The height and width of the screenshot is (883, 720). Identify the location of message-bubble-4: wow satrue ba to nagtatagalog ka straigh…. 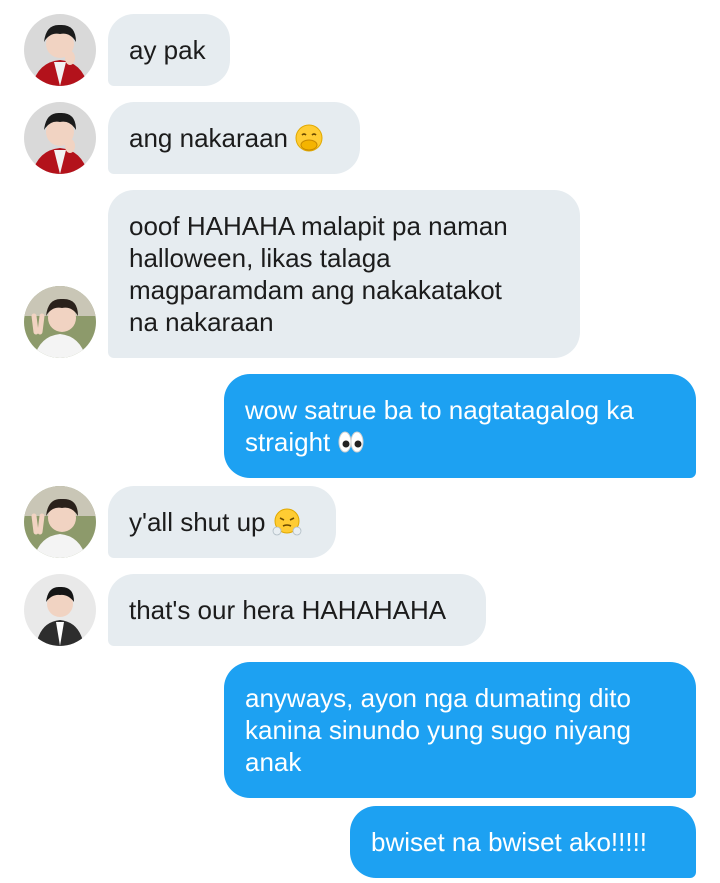
(460, 426).